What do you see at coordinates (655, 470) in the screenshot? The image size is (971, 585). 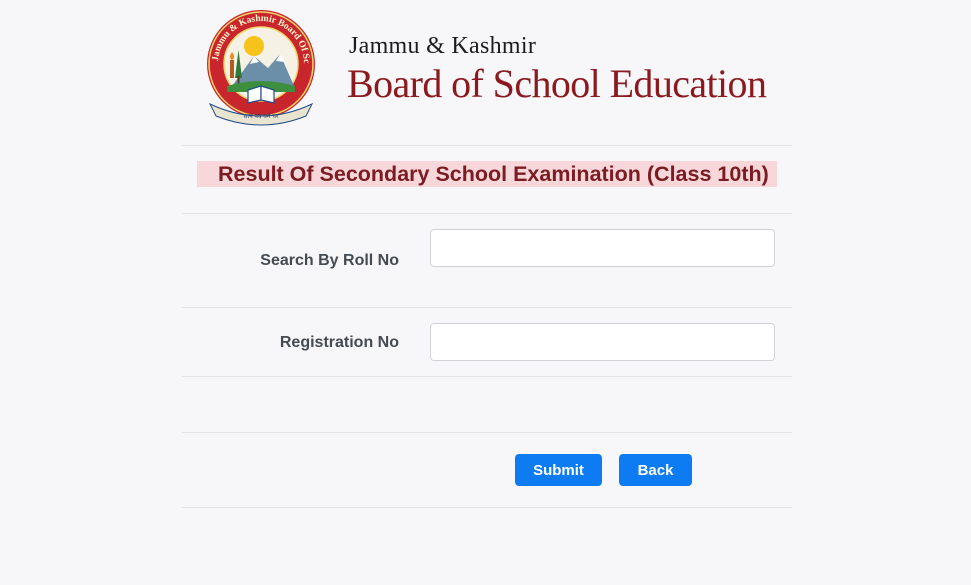 I see `back-button: Back` at bounding box center [655, 470].